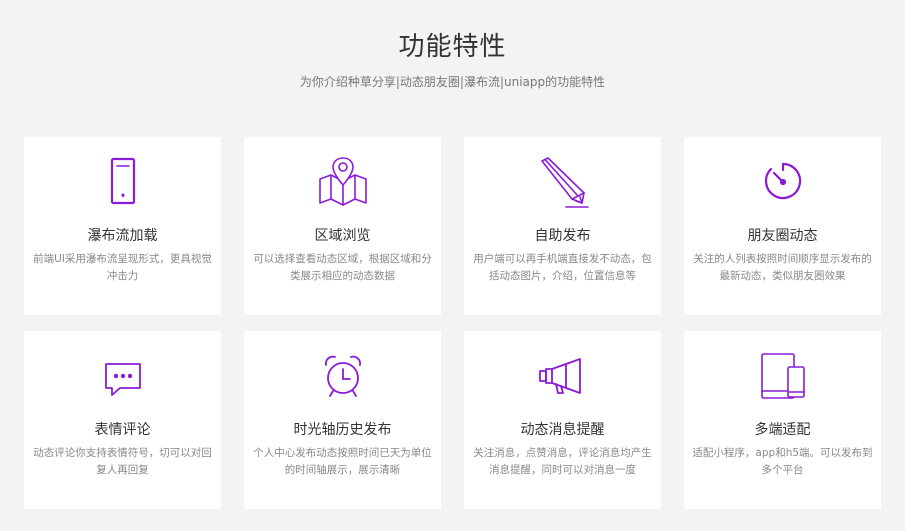 This screenshot has height=531, width=905. Describe the element at coordinates (342, 267) in the screenshot. I see `feature-desc: 可以选择查看动态区域，根据区域和分类展示相应的动态数据` at that location.